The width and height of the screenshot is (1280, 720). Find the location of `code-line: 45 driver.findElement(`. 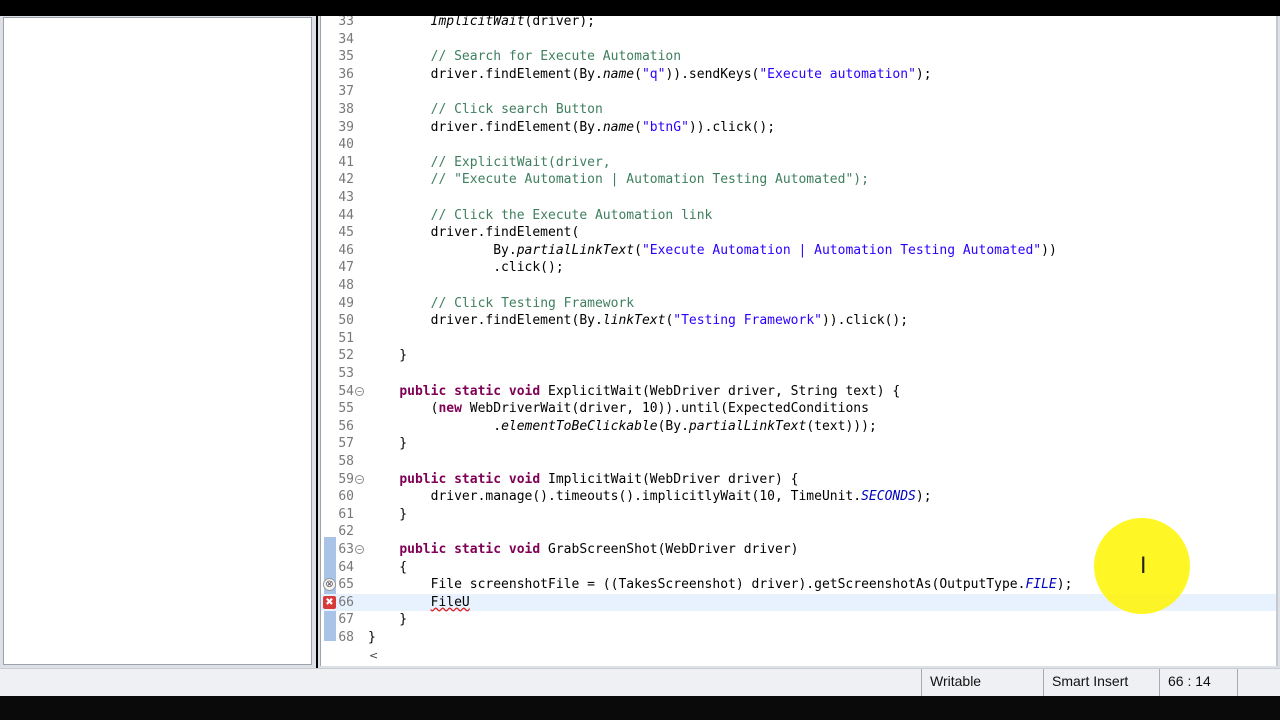

code-line: 45 driver.findElement( is located at coordinates (799, 233).